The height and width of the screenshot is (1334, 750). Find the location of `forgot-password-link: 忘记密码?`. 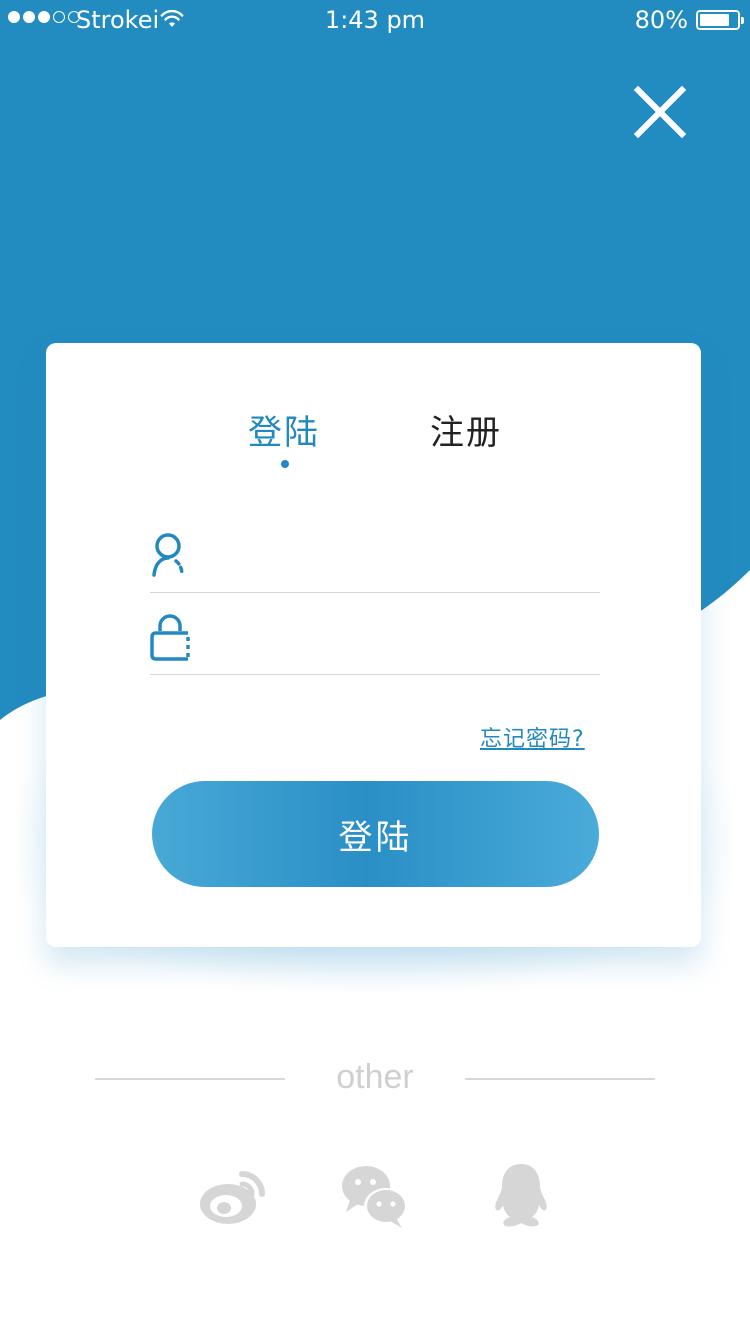

forgot-password-link: 忘记密码? is located at coordinates (532, 737).